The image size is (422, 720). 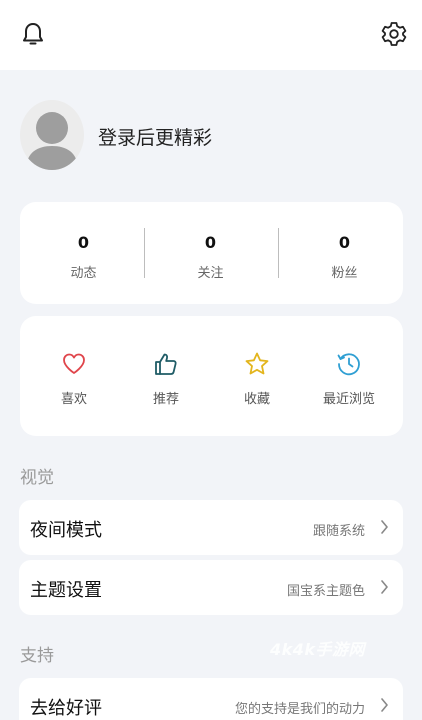 I want to click on login-prompt: 登录后更精彩, so click(x=155, y=136).